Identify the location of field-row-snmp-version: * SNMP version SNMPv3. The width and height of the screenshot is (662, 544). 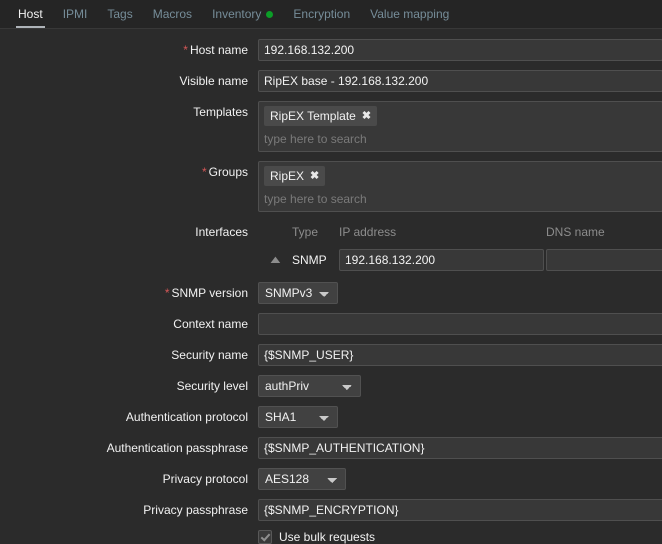
(331, 293).